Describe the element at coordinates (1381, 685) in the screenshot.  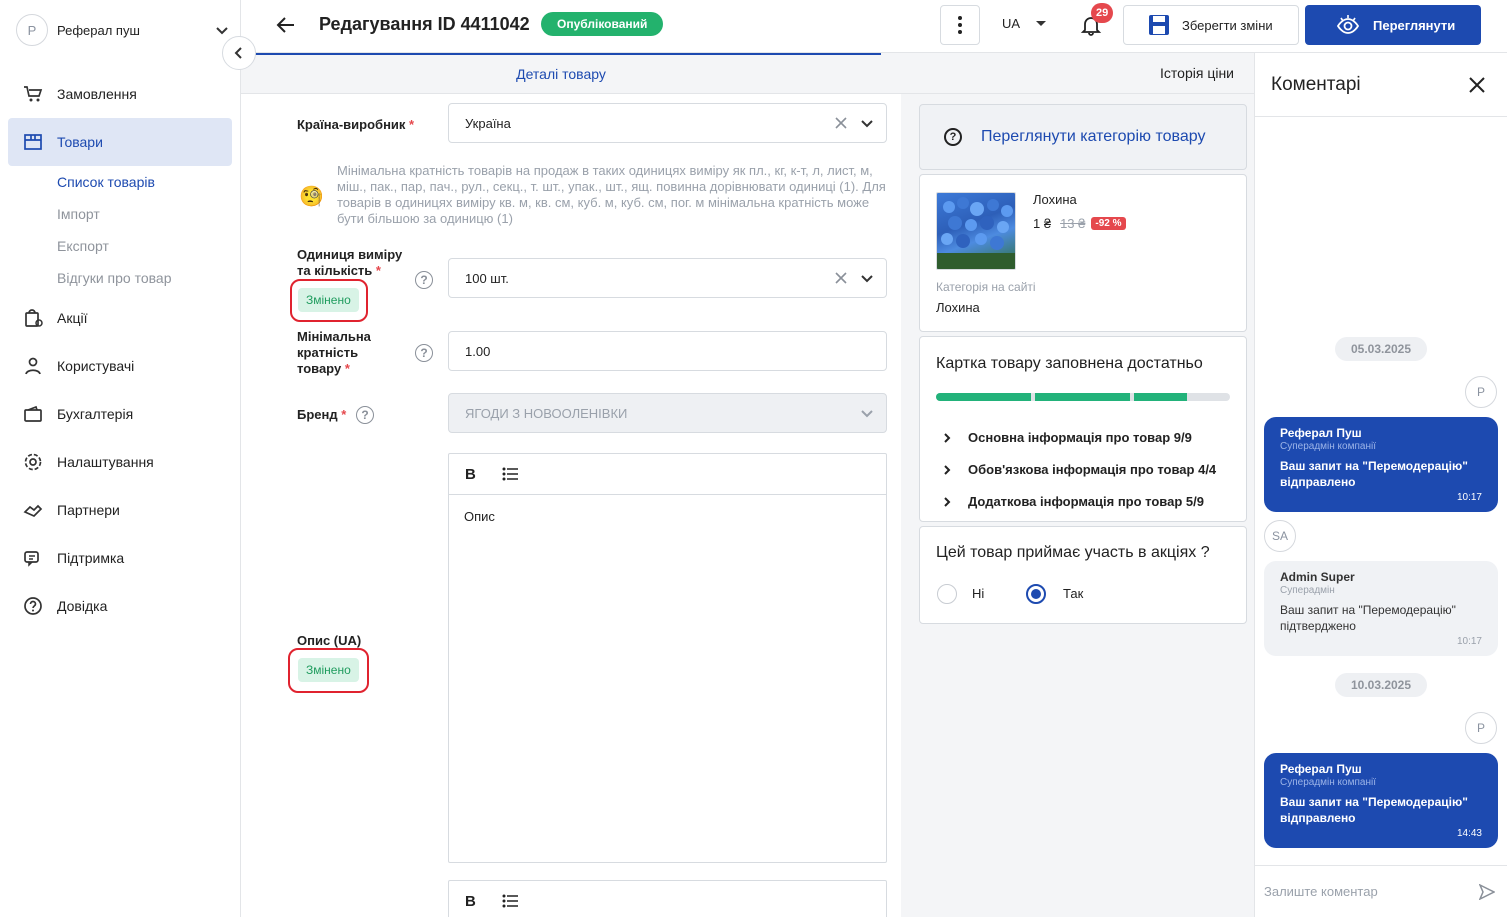
I see `date-separator: 10.03.2025` at that location.